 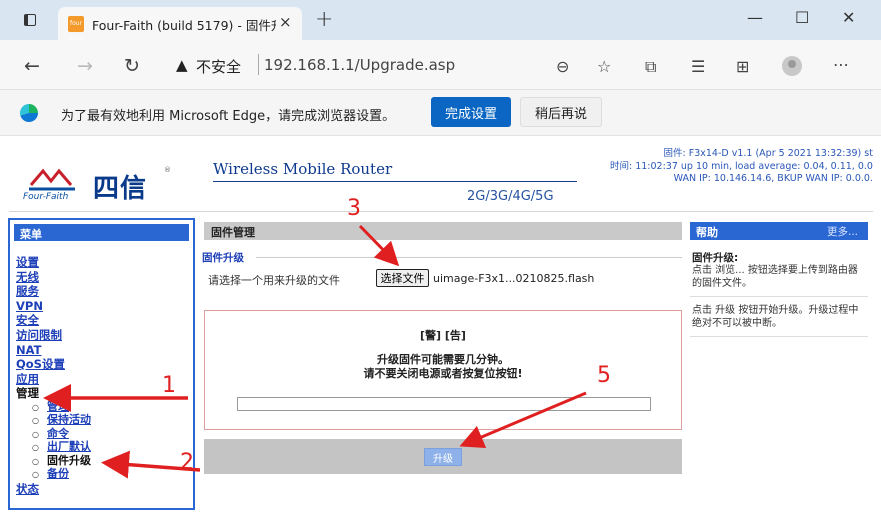 What do you see at coordinates (184, 25) in the screenshot?
I see `tab-title: Four-Faith (build 5179) - 固件升级` at bounding box center [184, 25].